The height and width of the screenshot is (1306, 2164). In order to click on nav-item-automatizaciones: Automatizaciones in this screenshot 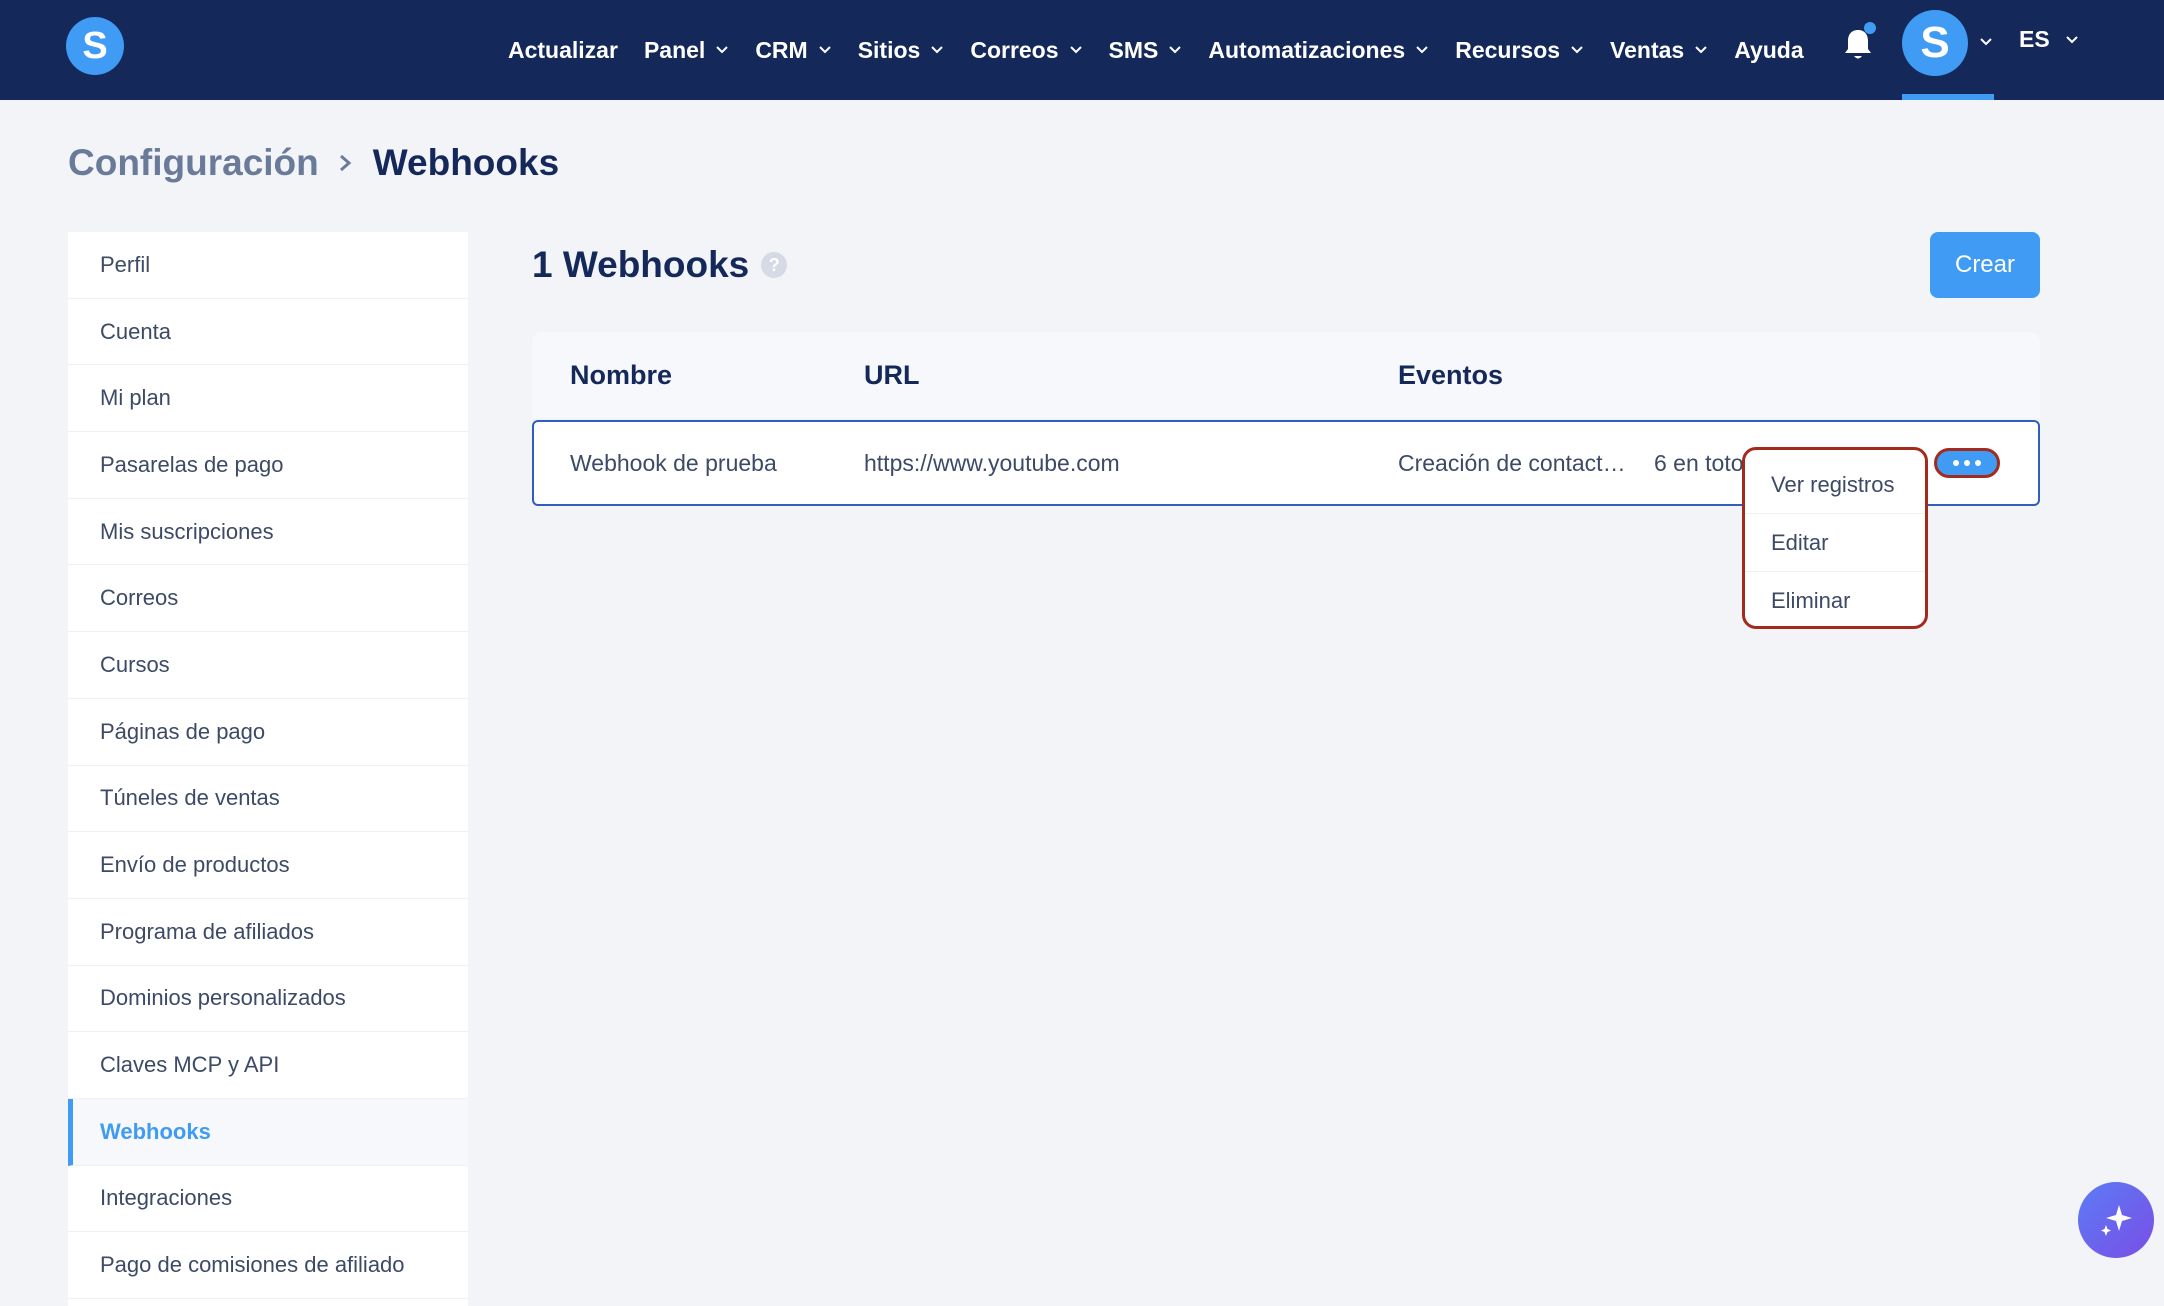, I will do `click(1318, 50)`.